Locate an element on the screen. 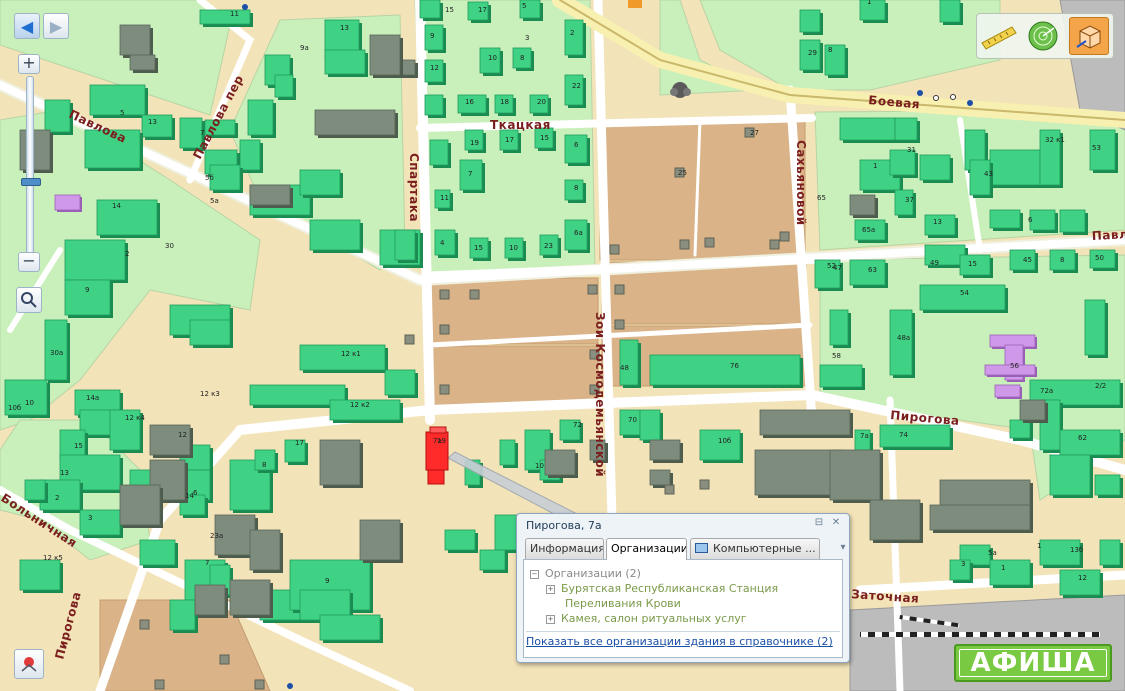  radar-tool-button is located at coordinates (1043, 36).